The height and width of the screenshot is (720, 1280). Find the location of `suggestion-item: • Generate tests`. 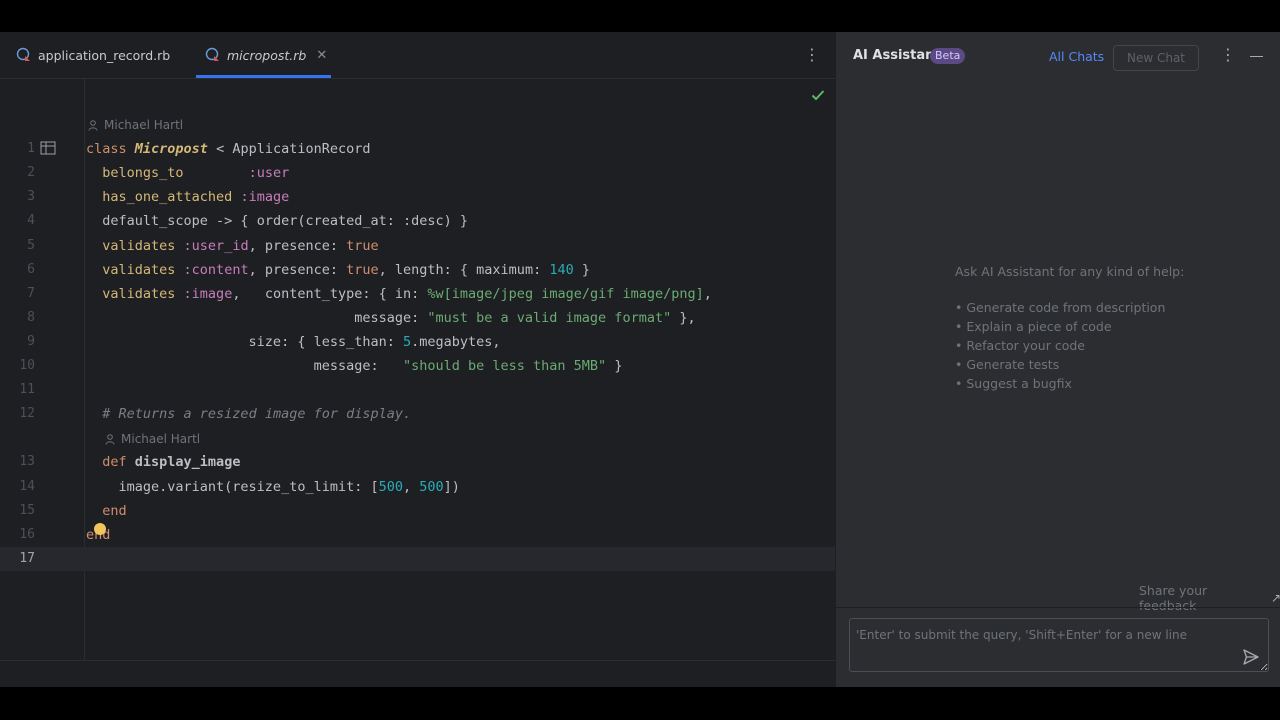

suggestion-item: • Generate tests is located at coordinates (1007, 364).